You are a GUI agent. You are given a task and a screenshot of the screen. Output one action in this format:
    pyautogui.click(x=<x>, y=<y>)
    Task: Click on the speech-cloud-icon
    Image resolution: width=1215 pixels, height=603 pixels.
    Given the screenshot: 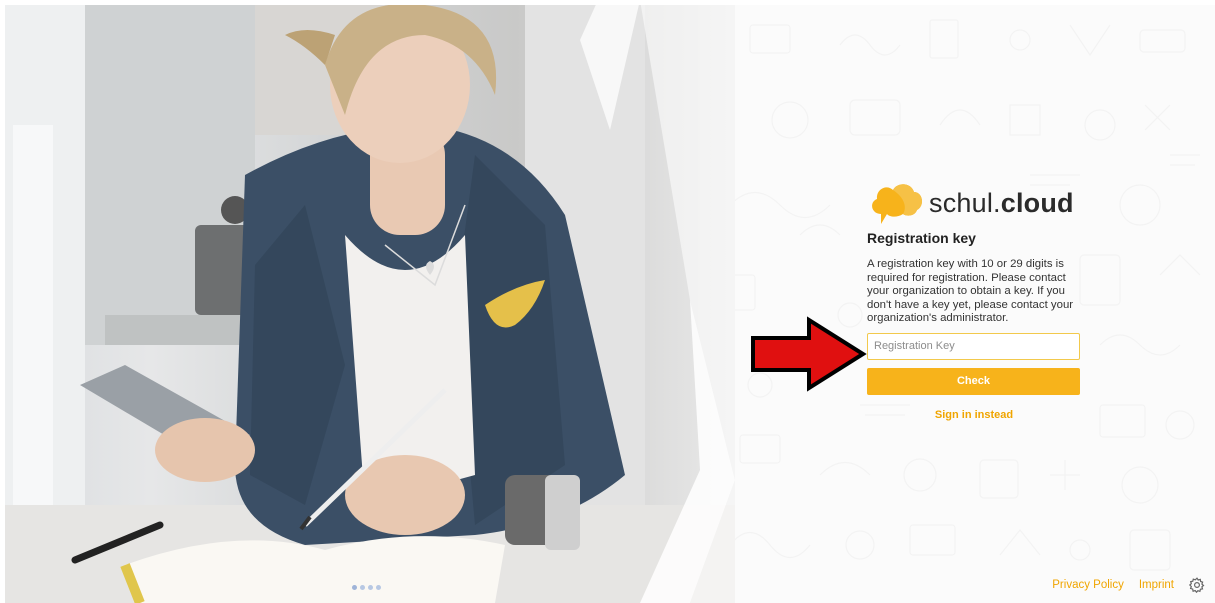 What is the action you would take?
    pyautogui.click(x=897, y=204)
    